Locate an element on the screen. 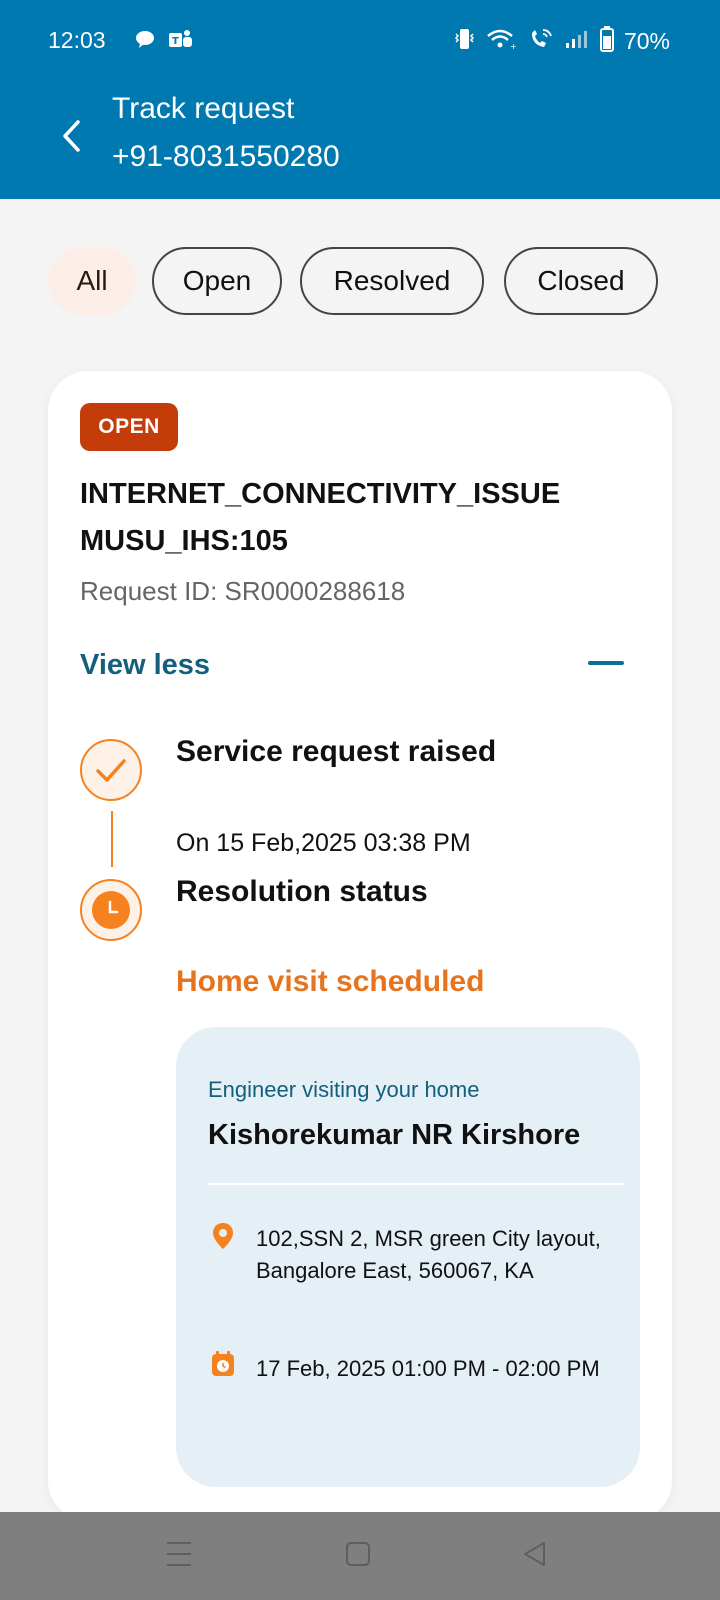  triangle-back-icon is located at coordinates (534, 1554).